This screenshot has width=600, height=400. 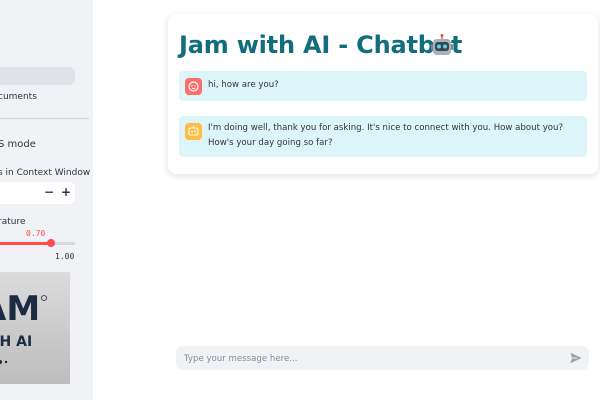 I want to click on jam-with-ai-logo: AM TH AI, so click(x=35, y=328).